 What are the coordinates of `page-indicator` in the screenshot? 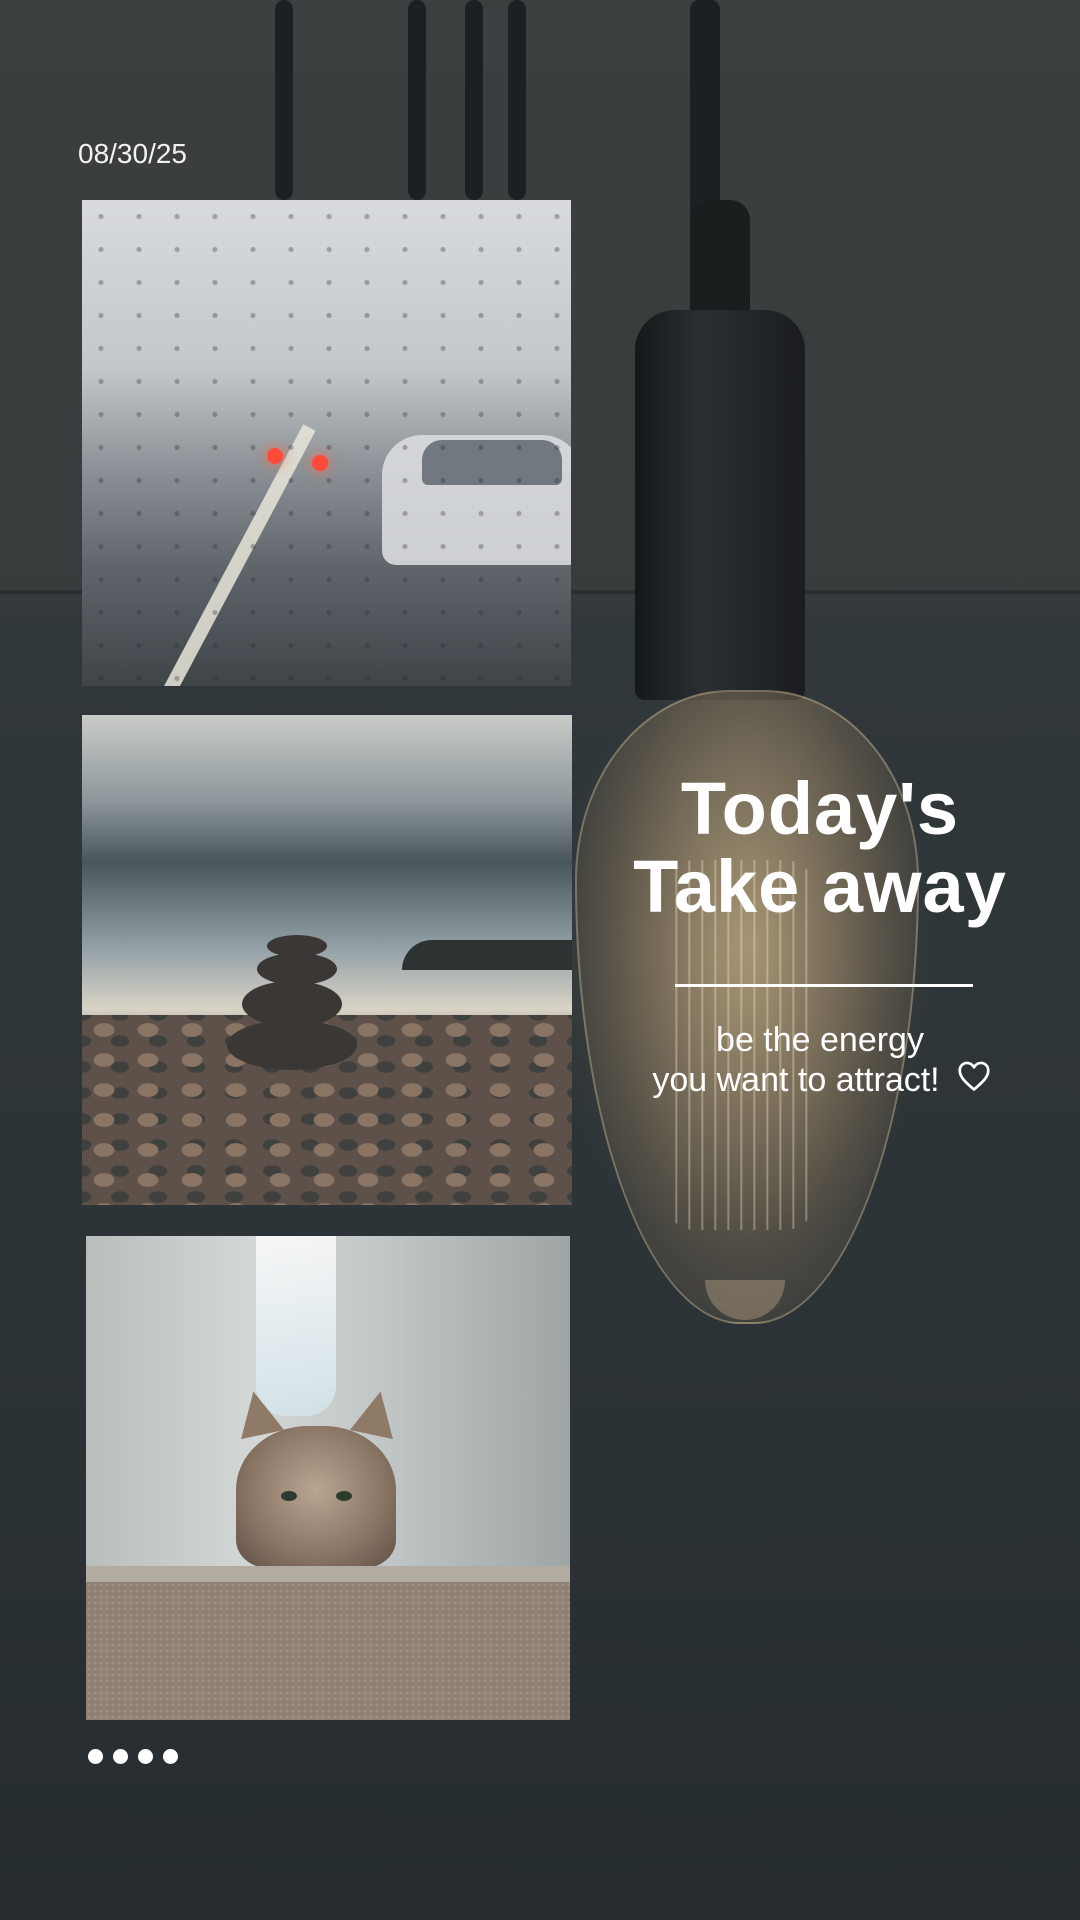 It's located at (133, 1756).